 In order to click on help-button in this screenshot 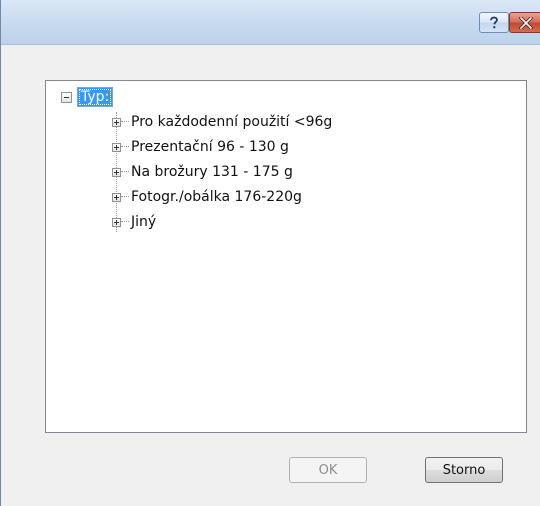, I will do `click(494, 22)`.